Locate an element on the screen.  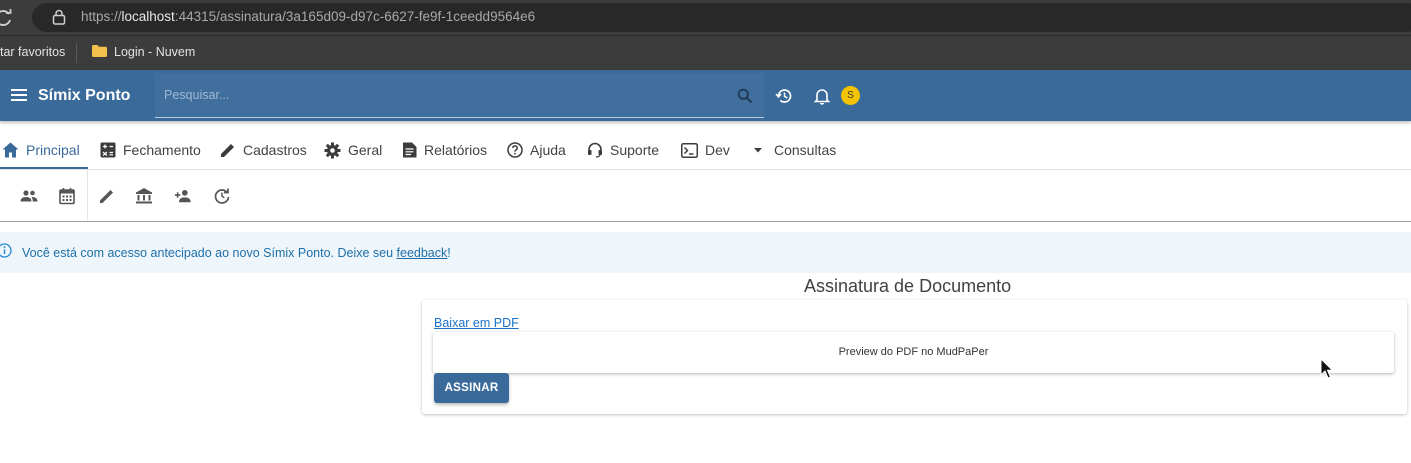
report-icon is located at coordinates (410, 150).